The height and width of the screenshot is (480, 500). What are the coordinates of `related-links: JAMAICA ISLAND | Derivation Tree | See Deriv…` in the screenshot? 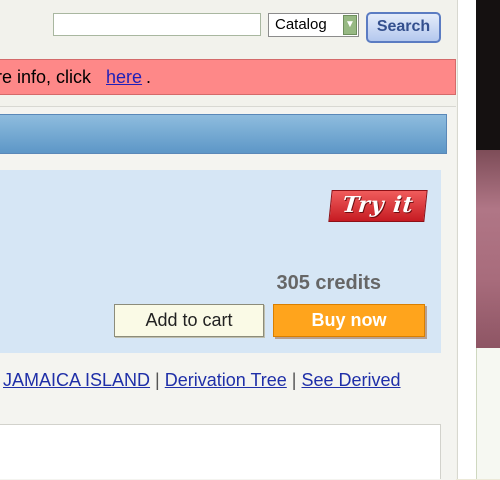 It's located at (202, 380).